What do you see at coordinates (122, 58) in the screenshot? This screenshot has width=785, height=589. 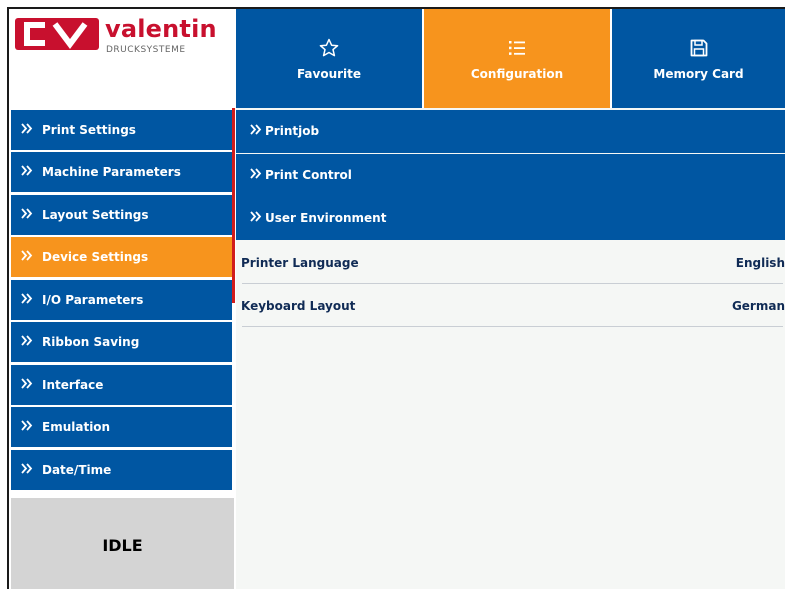 I see `logo: valentin DRUCKSYSTEME` at bounding box center [122, 58].